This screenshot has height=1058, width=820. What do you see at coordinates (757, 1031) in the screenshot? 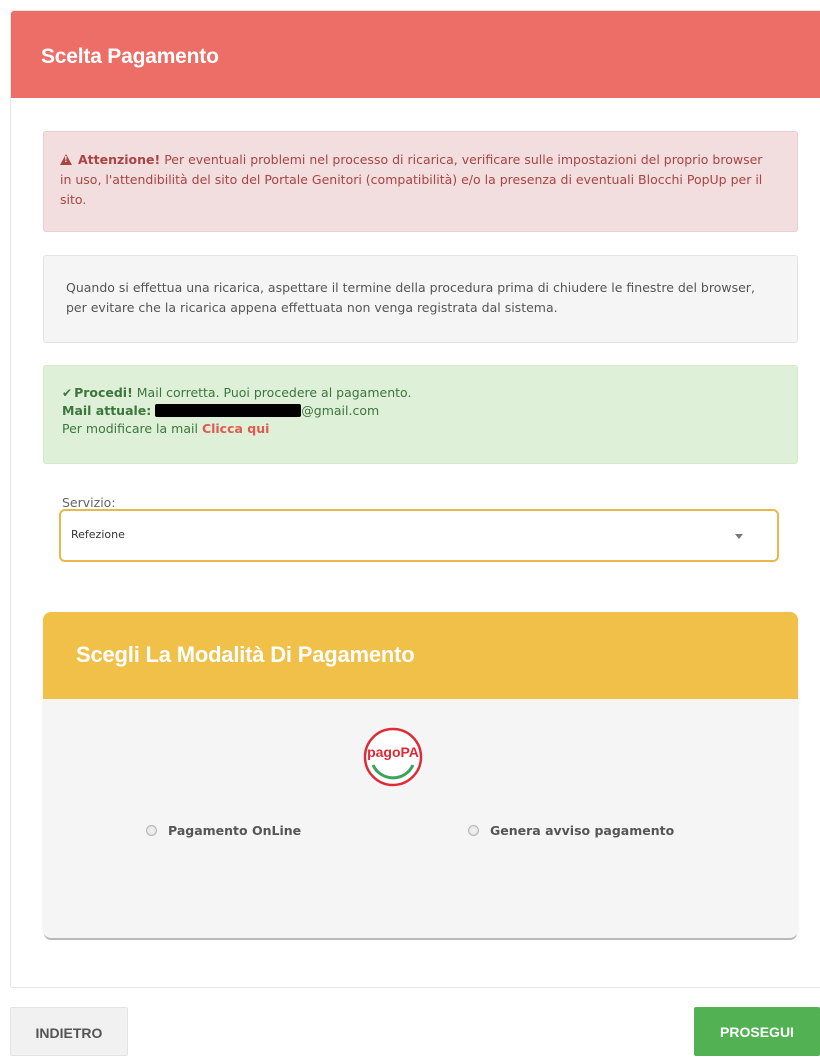
I see `continue-button: PROSEGUI` at bounding box center [757, 1031].